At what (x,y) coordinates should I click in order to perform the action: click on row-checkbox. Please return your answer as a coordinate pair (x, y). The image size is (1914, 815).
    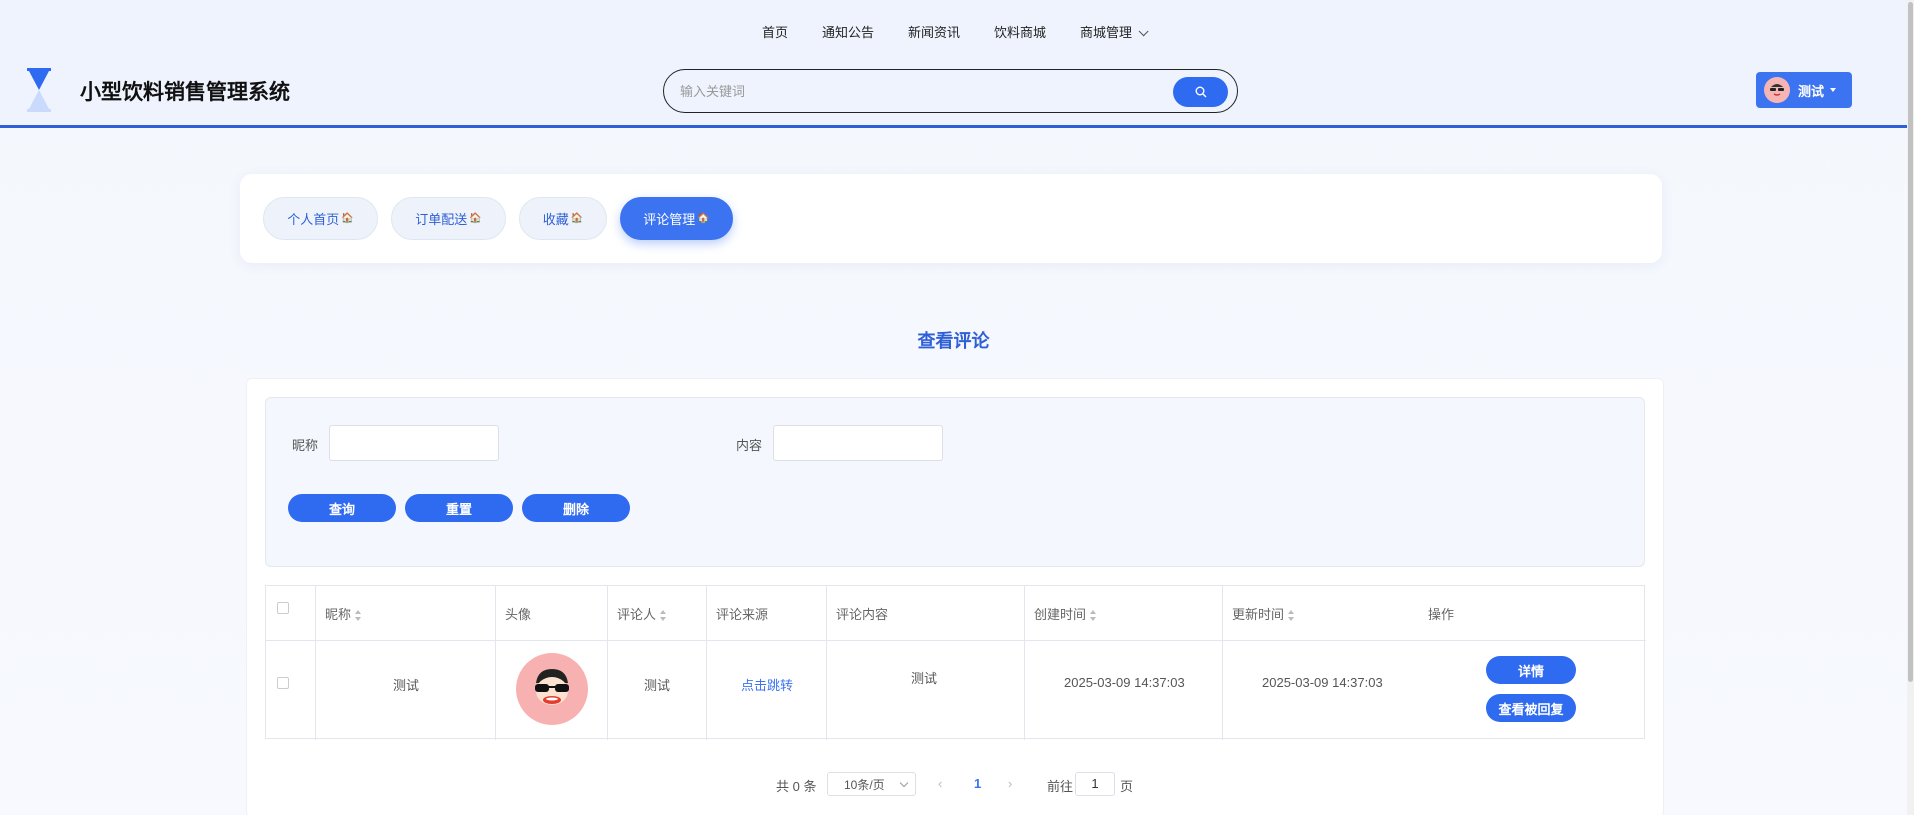
    Looking at the image, I should click on (283, 683).